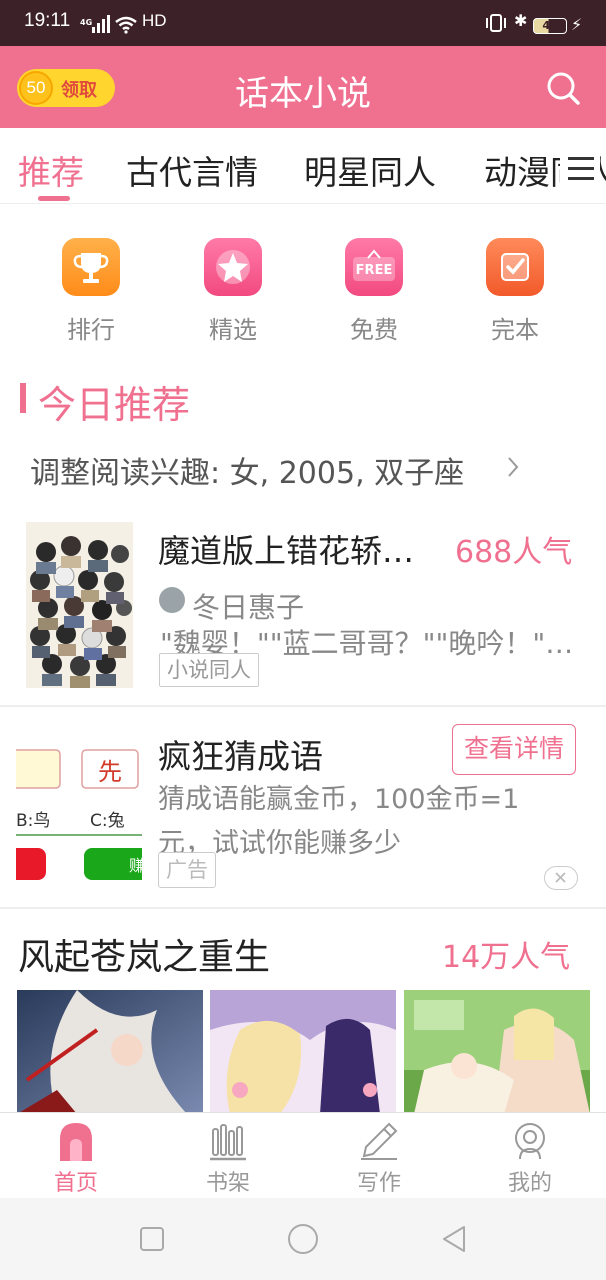  What do you see at coordinates (51, 170) in the screenshot?
I see `tab-recommend: 推荐` at bounding box center [51, 170].